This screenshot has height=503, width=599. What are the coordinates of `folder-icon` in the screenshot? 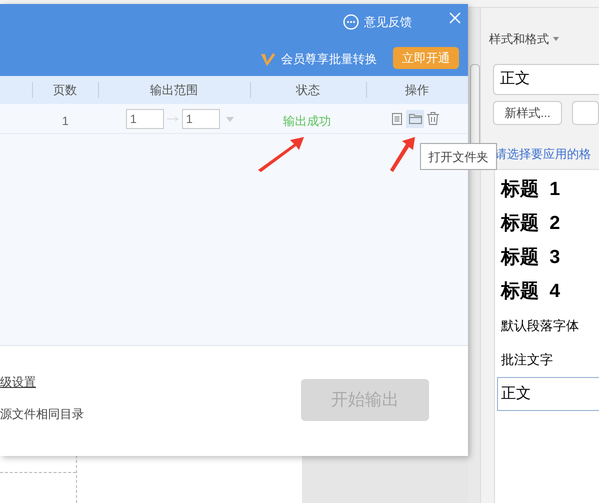 It's located at (415, 119).